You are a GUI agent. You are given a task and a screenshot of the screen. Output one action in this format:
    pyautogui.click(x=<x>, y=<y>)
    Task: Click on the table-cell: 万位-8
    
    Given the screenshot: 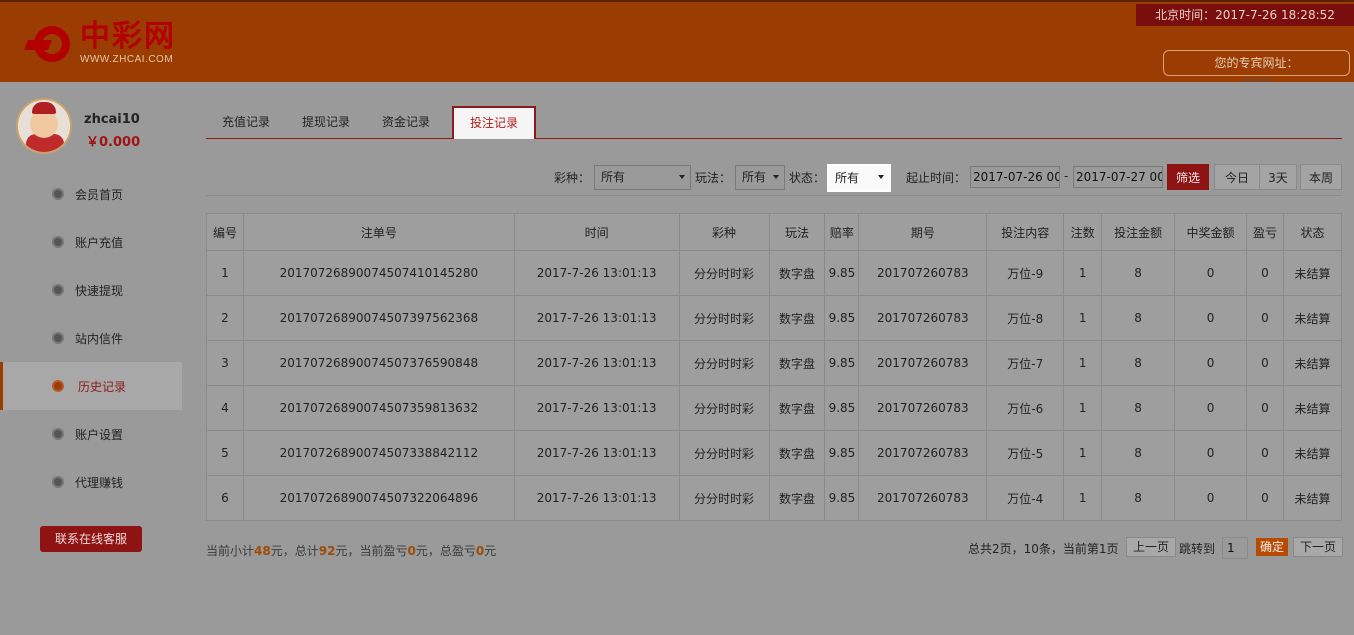 What is the action you would take?
    pyautogui.click(x=1025, y=318)
    